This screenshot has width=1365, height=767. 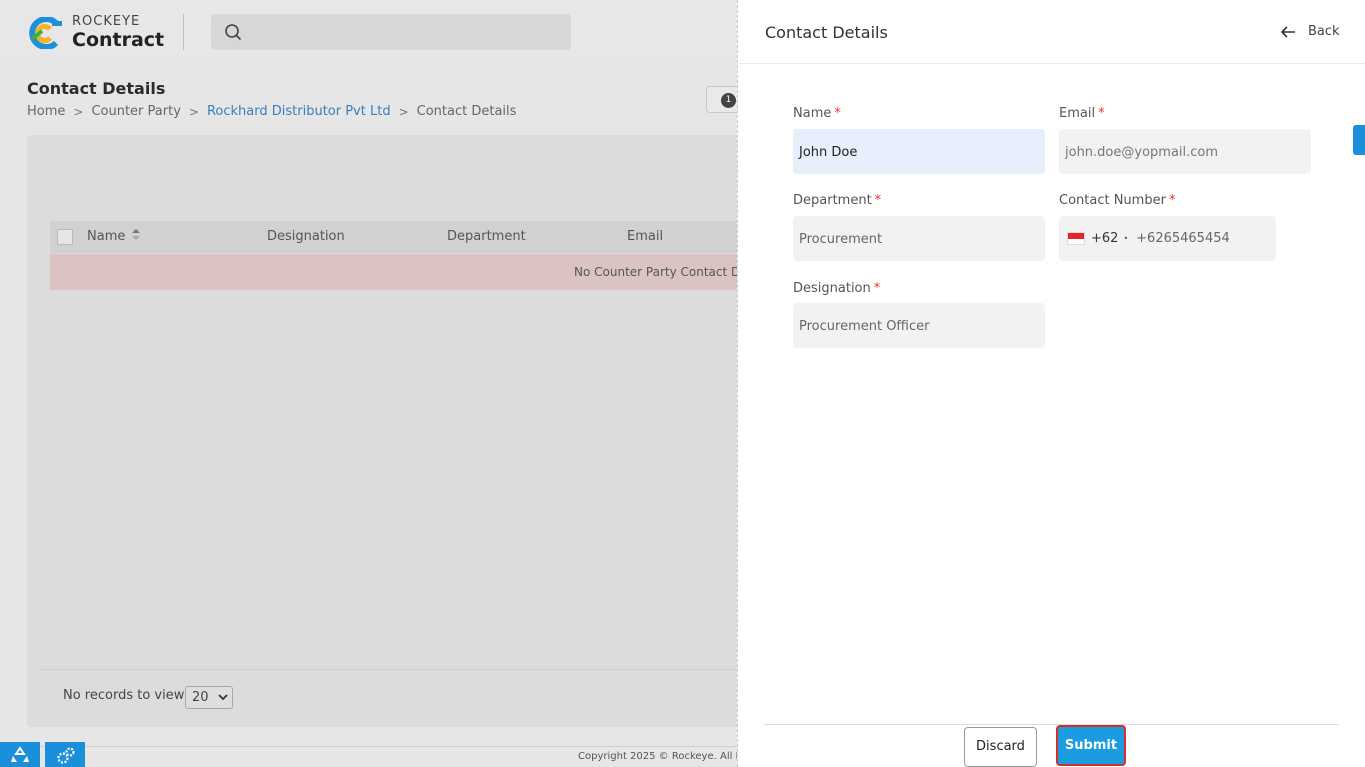 What do you see at coordinates (183, 32) in the screenshot?
I see `topbar-divider` at bounding box center [183, 32].